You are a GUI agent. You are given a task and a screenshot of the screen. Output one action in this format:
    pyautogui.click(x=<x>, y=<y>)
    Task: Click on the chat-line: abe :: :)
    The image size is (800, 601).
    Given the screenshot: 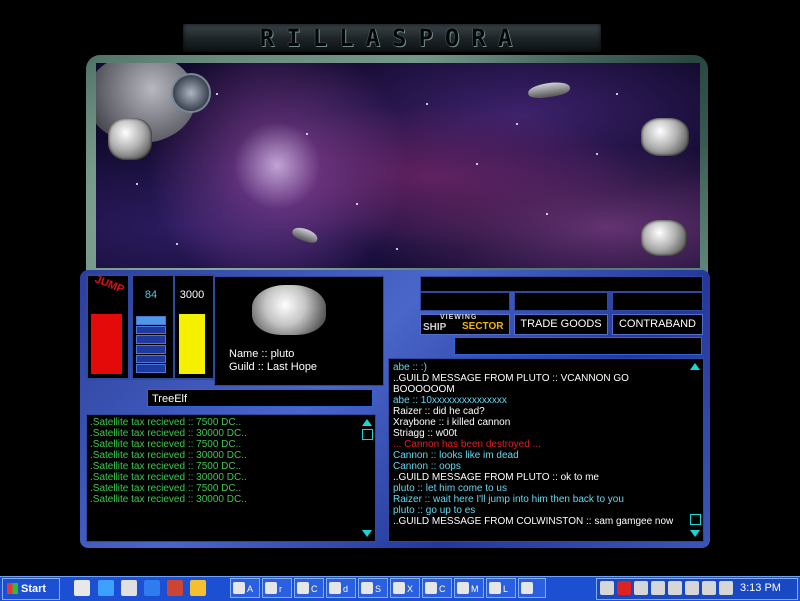 What is the action you would take?
    pyautogui.click(x=410, y=367)
    